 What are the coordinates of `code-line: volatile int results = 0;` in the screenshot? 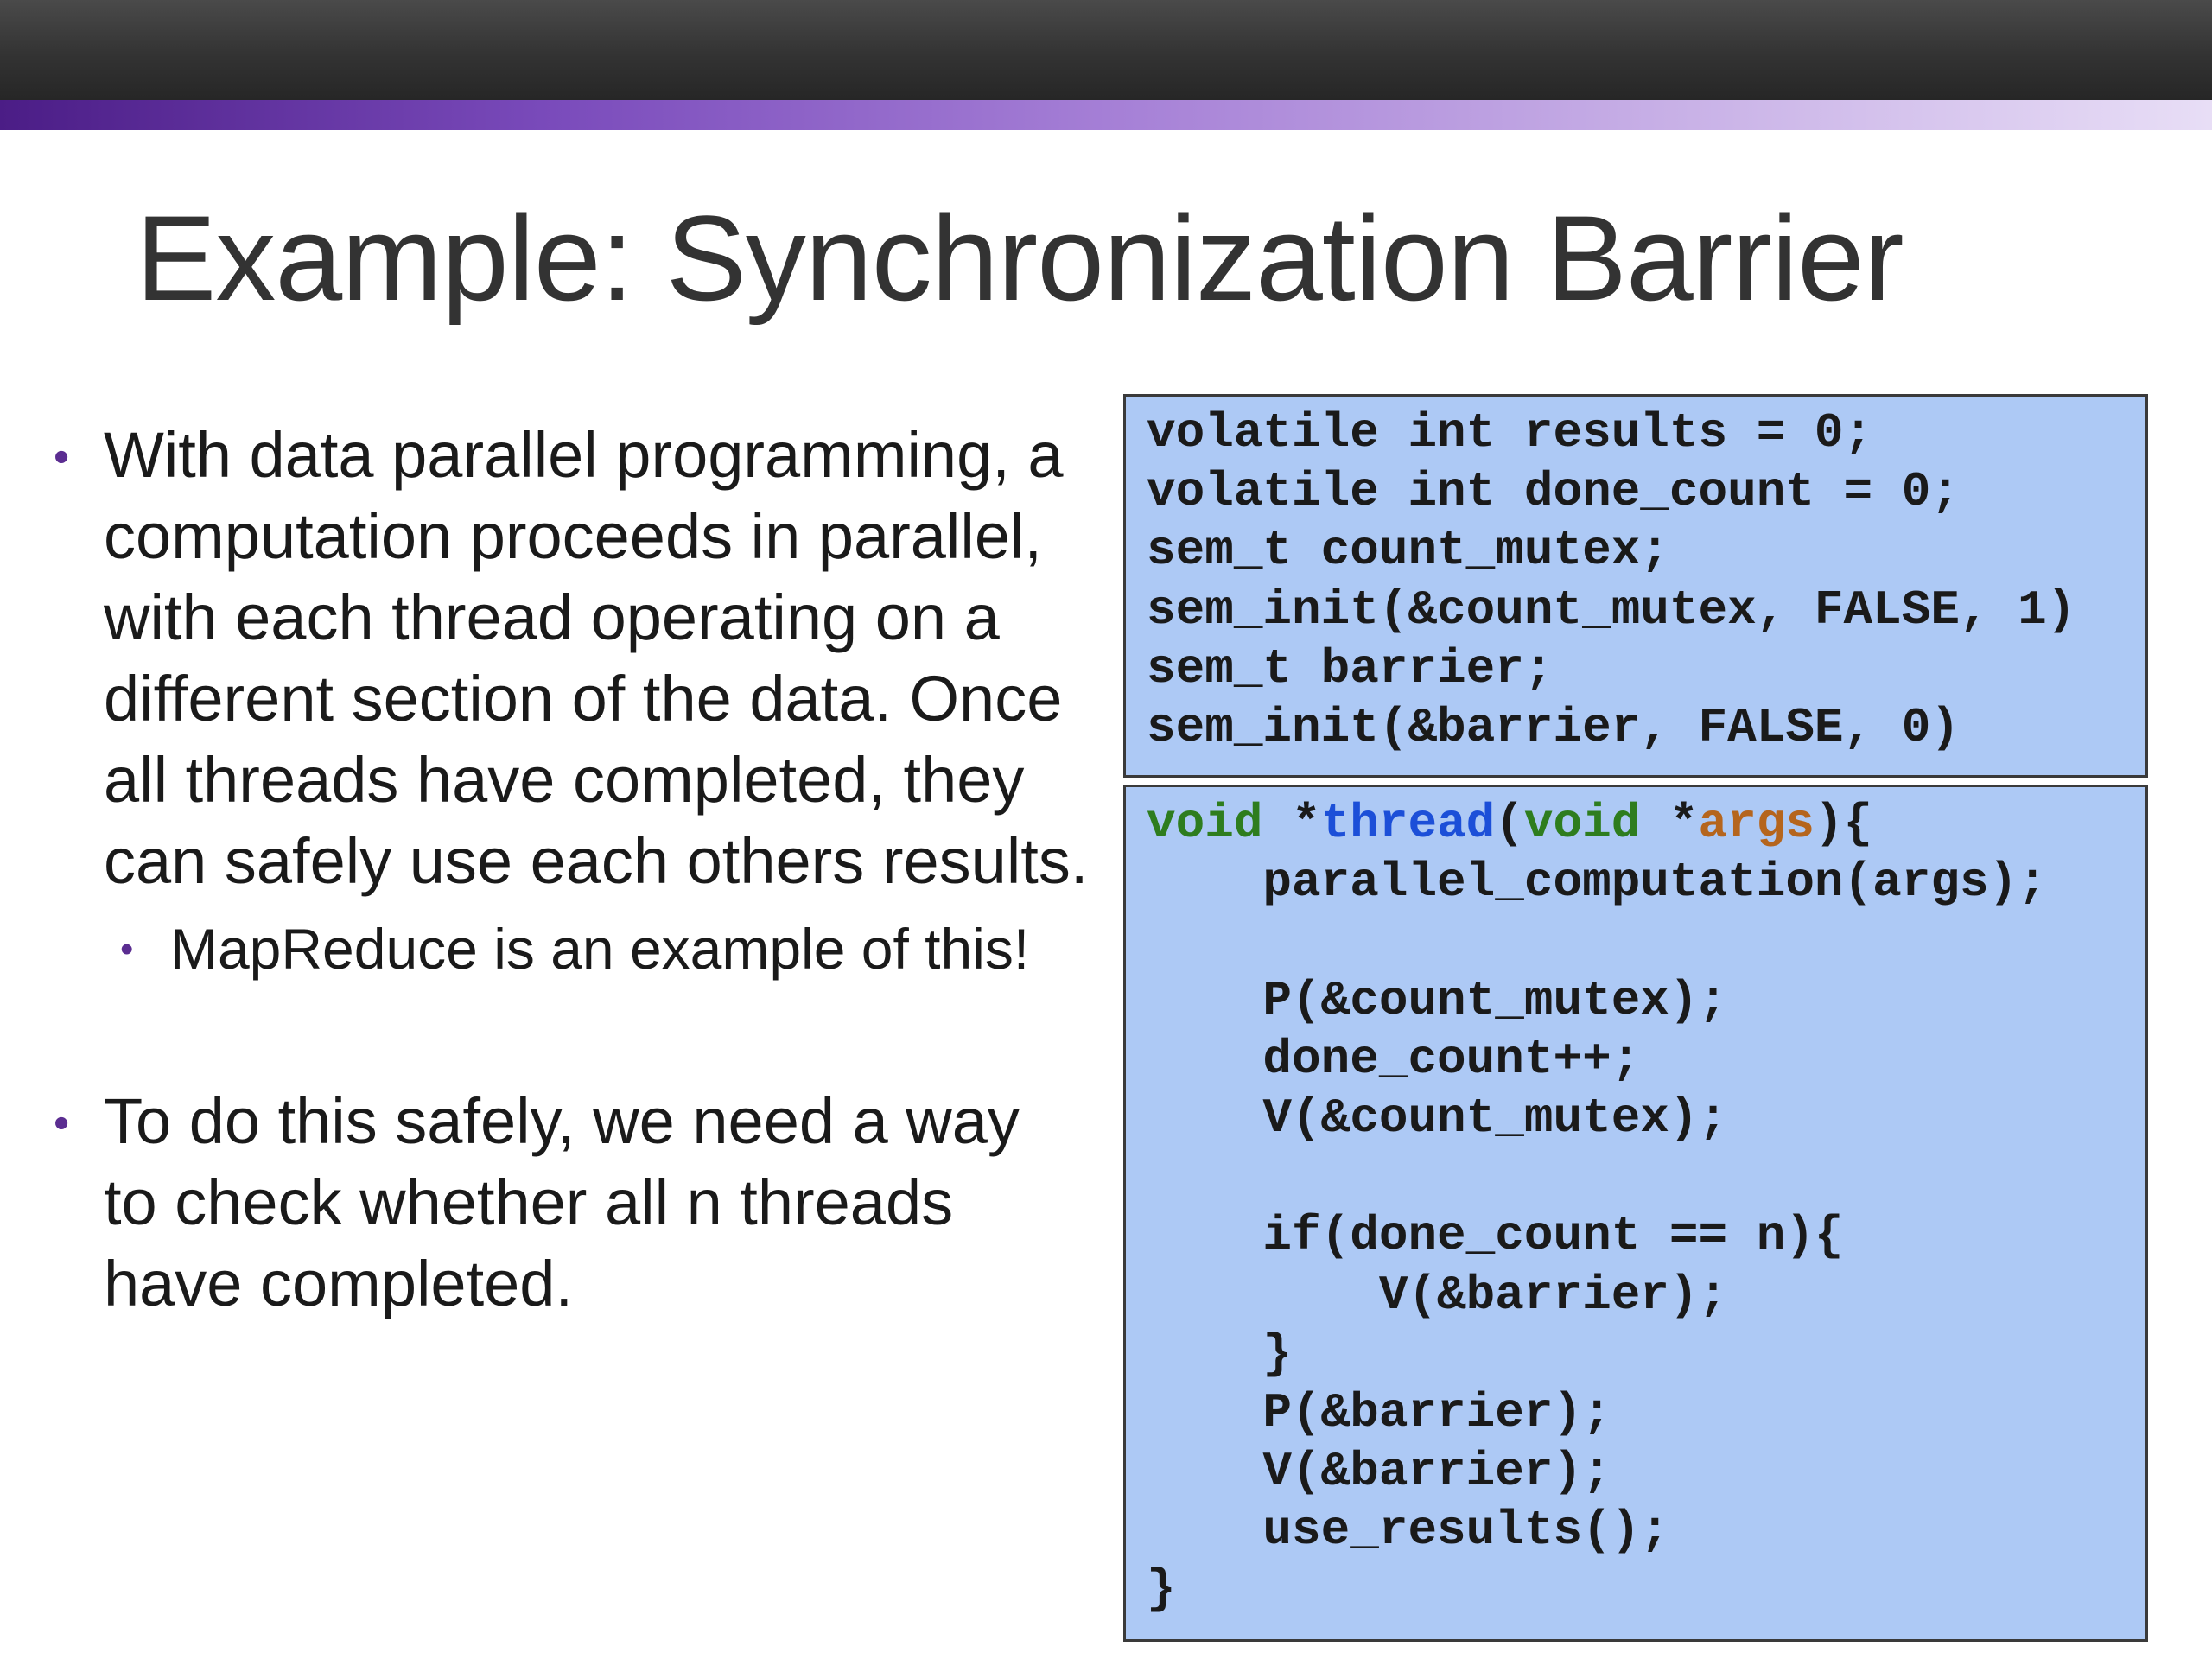 It's located at (1510, 433).